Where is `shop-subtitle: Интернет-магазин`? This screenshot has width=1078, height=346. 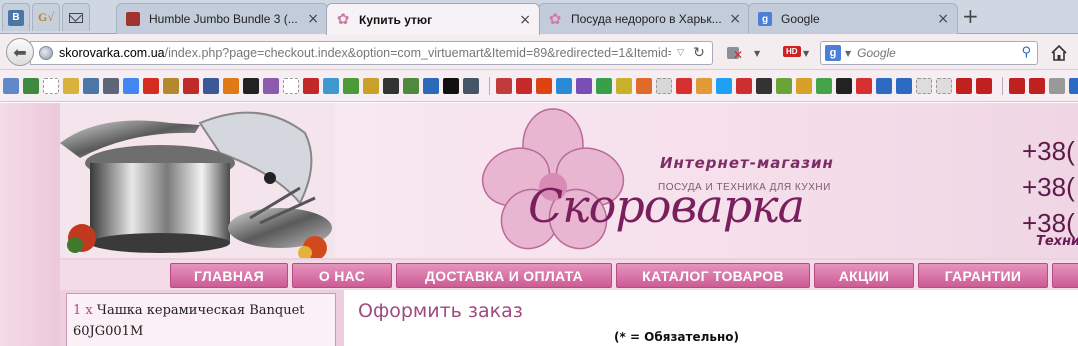
shop-subtitle: Интернет-магазин is located at coordinates (747, 163).